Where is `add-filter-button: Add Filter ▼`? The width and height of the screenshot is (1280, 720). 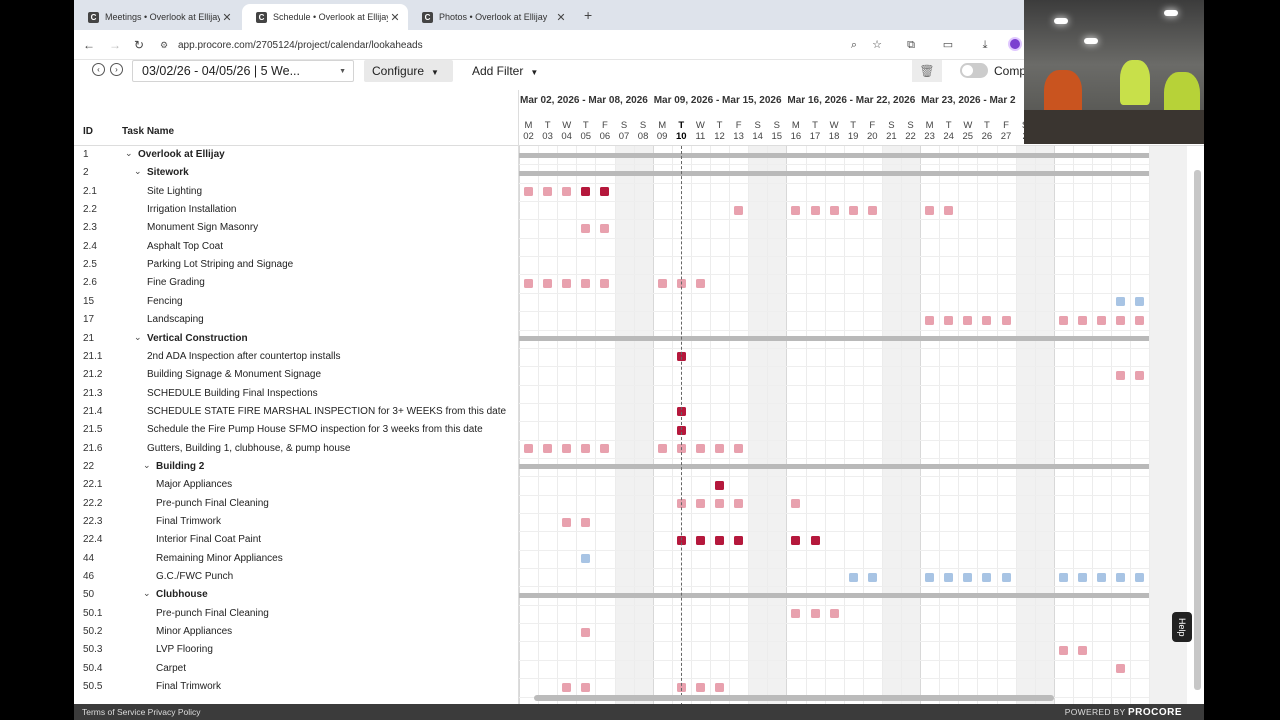 add-filter-button: Add Filter ▼ is located at coordinates (505, 71).